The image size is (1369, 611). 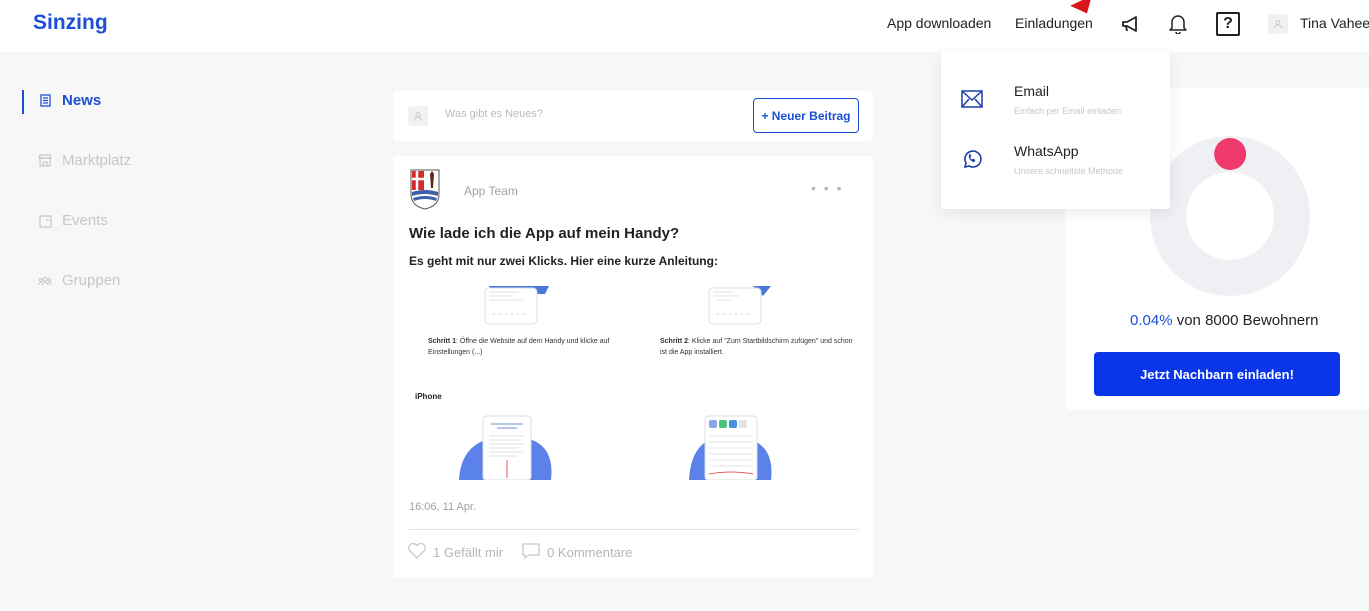 I want to click on iphone-label: iPhone, so click(x=428, y=396).